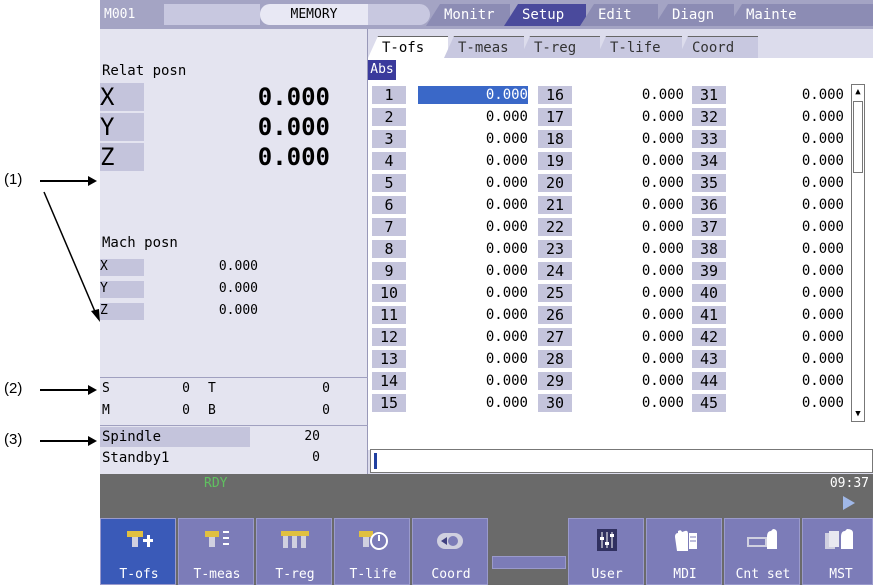 This screenshot has width=873, height=585. Describe the element at coordinates (65, 181) in the screenshot. I see `callout-1-arrow` at that location.